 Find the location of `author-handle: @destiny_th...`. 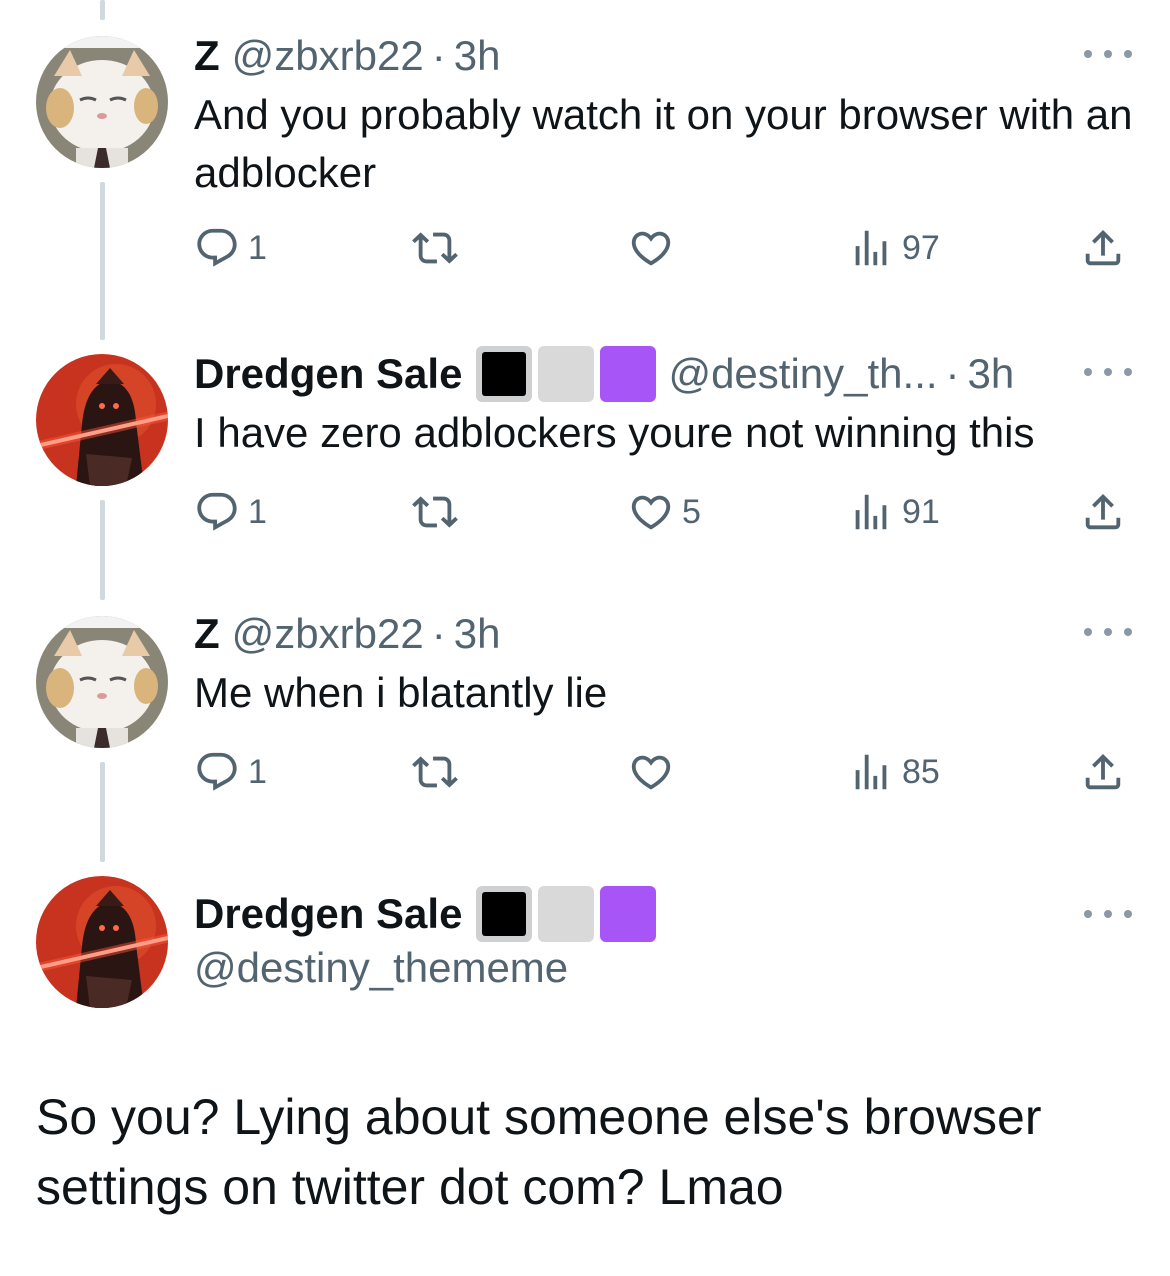

author-handle: @destiny_th... is located at coordinates (802, 374).